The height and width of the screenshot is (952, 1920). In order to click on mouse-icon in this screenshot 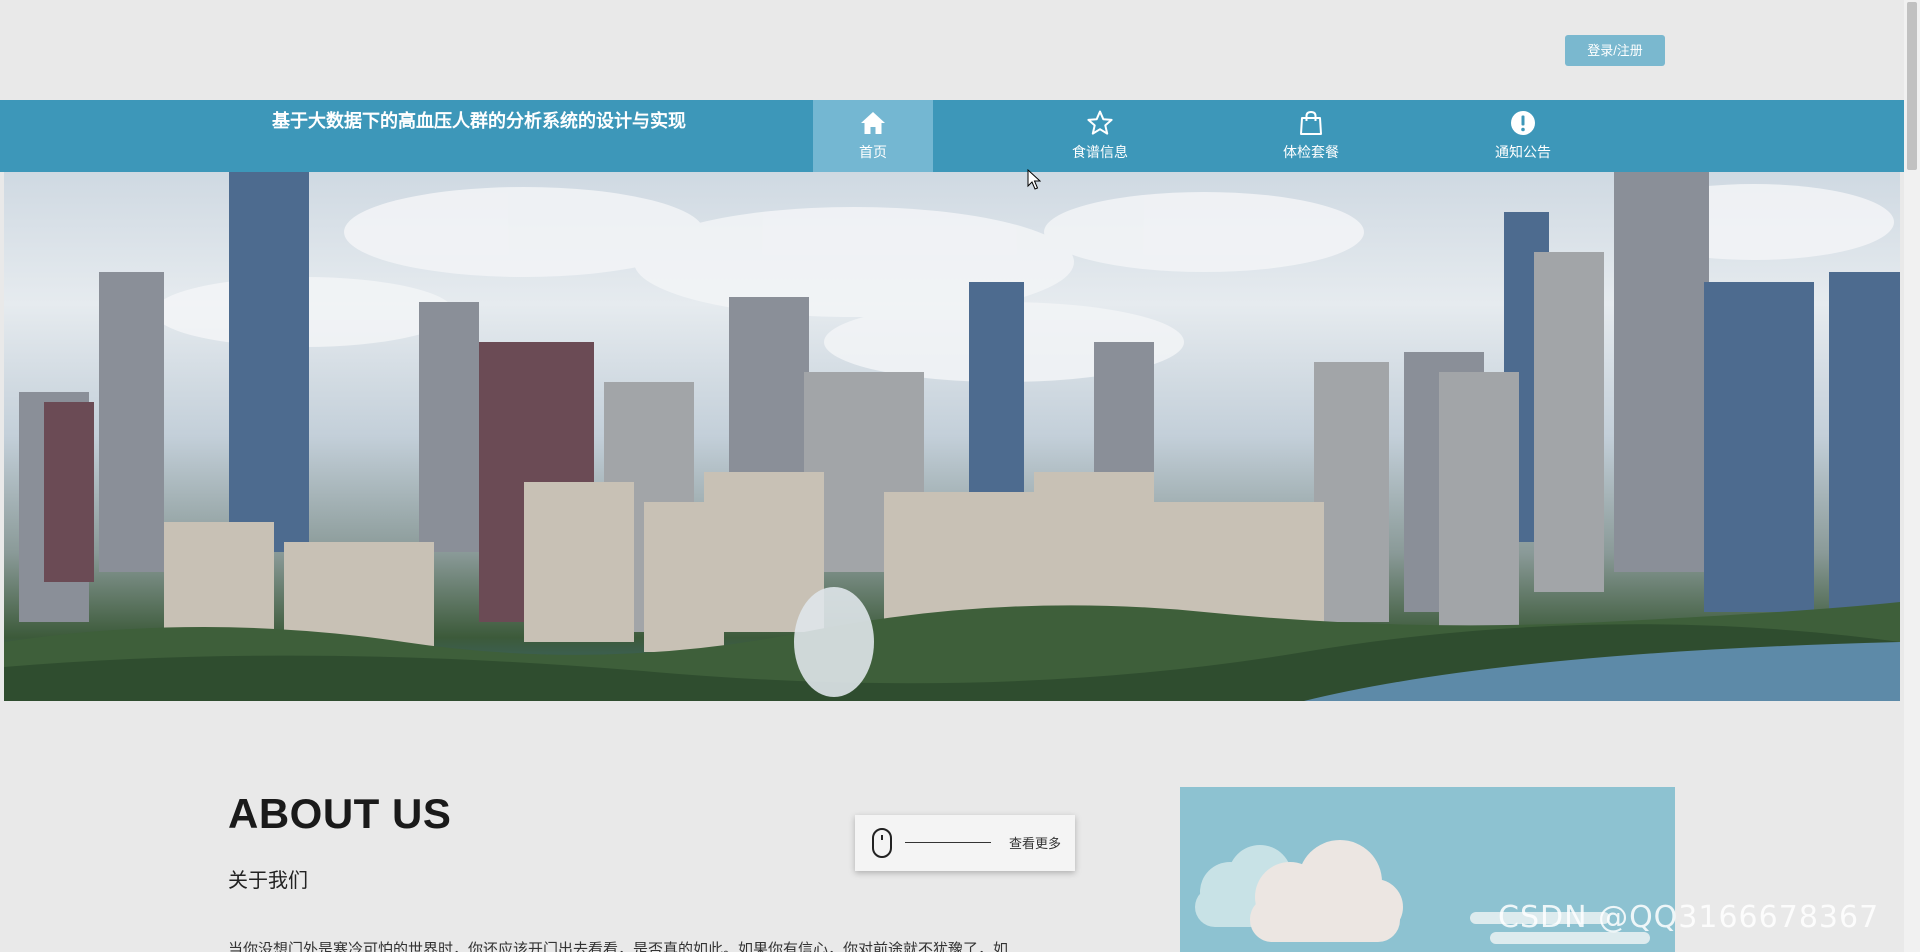, I will do `click(882, 843)`.